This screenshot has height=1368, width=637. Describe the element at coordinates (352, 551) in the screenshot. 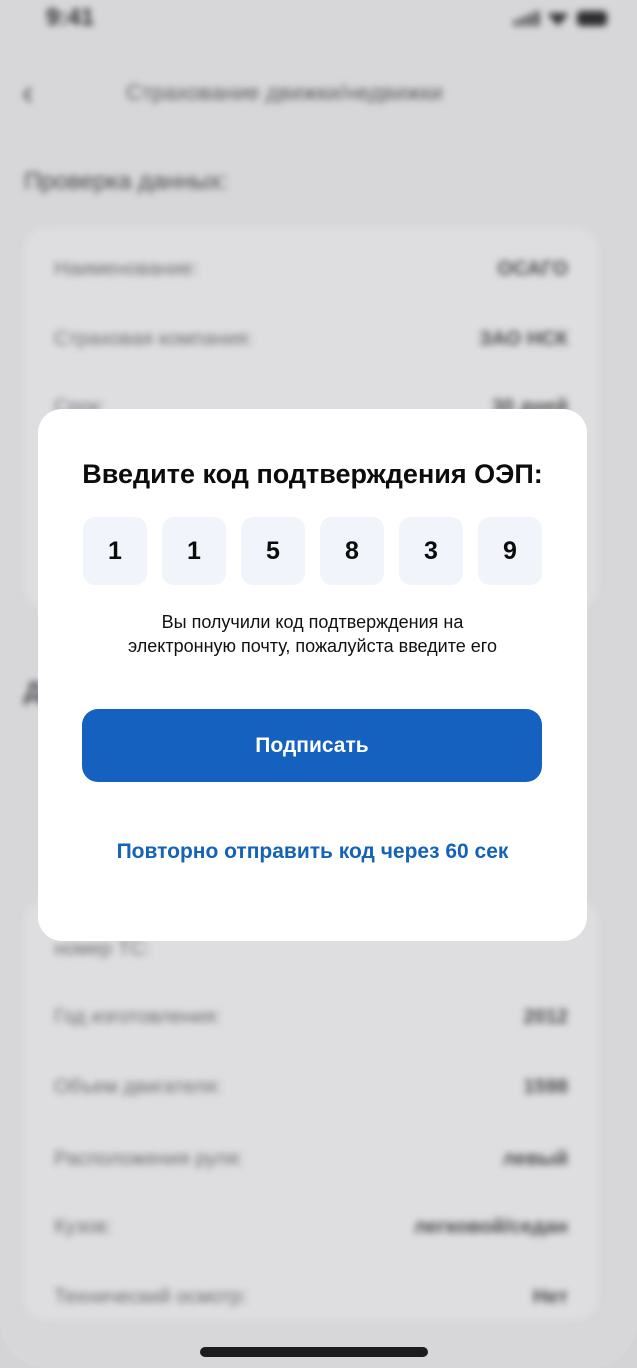

I see `code-digit-input: 8` at that location.